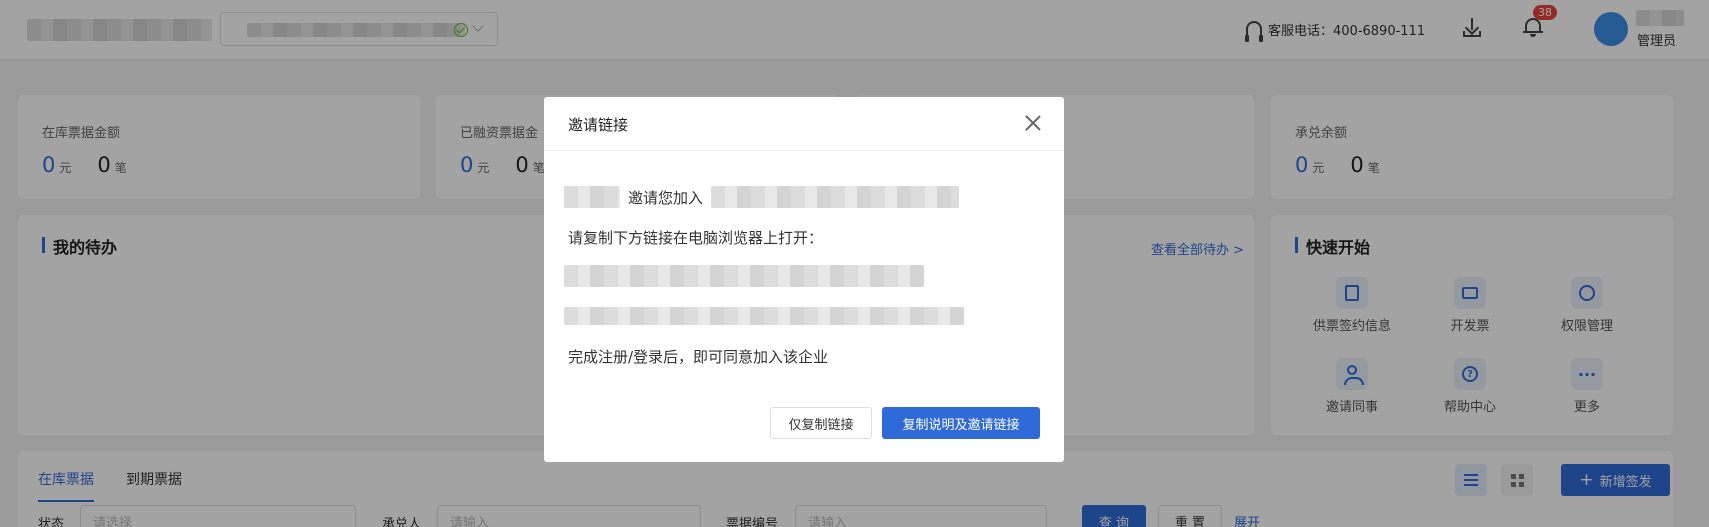 The height and width of the screenshot is (527, 1709). Describe the element at coordinates (821, 423) in the screenshot. I see `copy-link-only-button: 仅复制链接` at that location.